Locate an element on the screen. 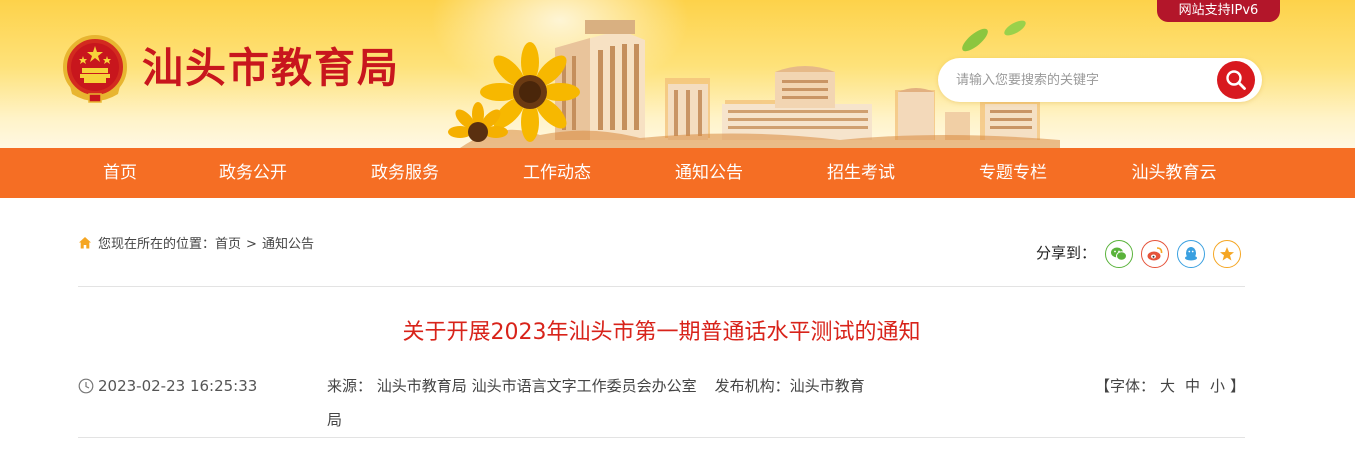  site-title: 汕头市教育局 is located at coordinates (271, 68).